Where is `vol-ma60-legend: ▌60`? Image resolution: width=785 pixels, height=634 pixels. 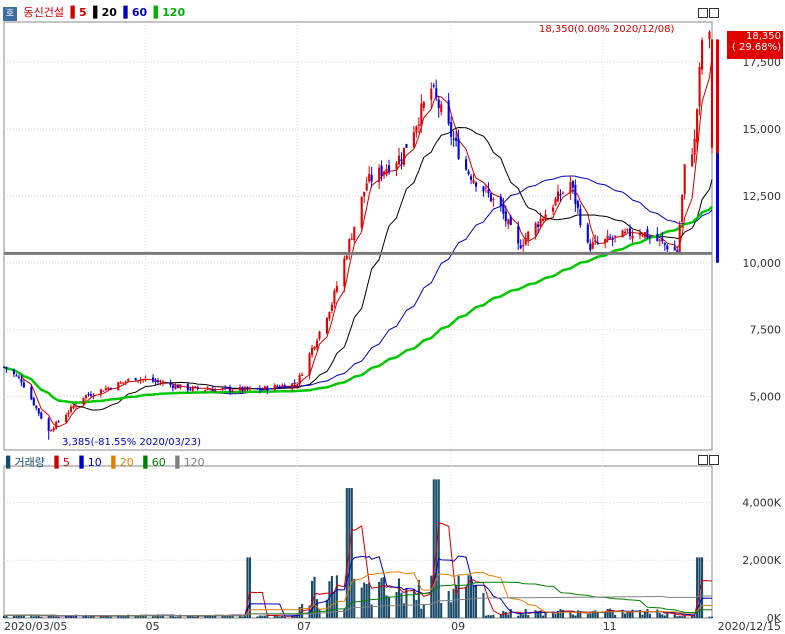 vol-ma60-legend: ▌60 is located at coordinates (154, 462).